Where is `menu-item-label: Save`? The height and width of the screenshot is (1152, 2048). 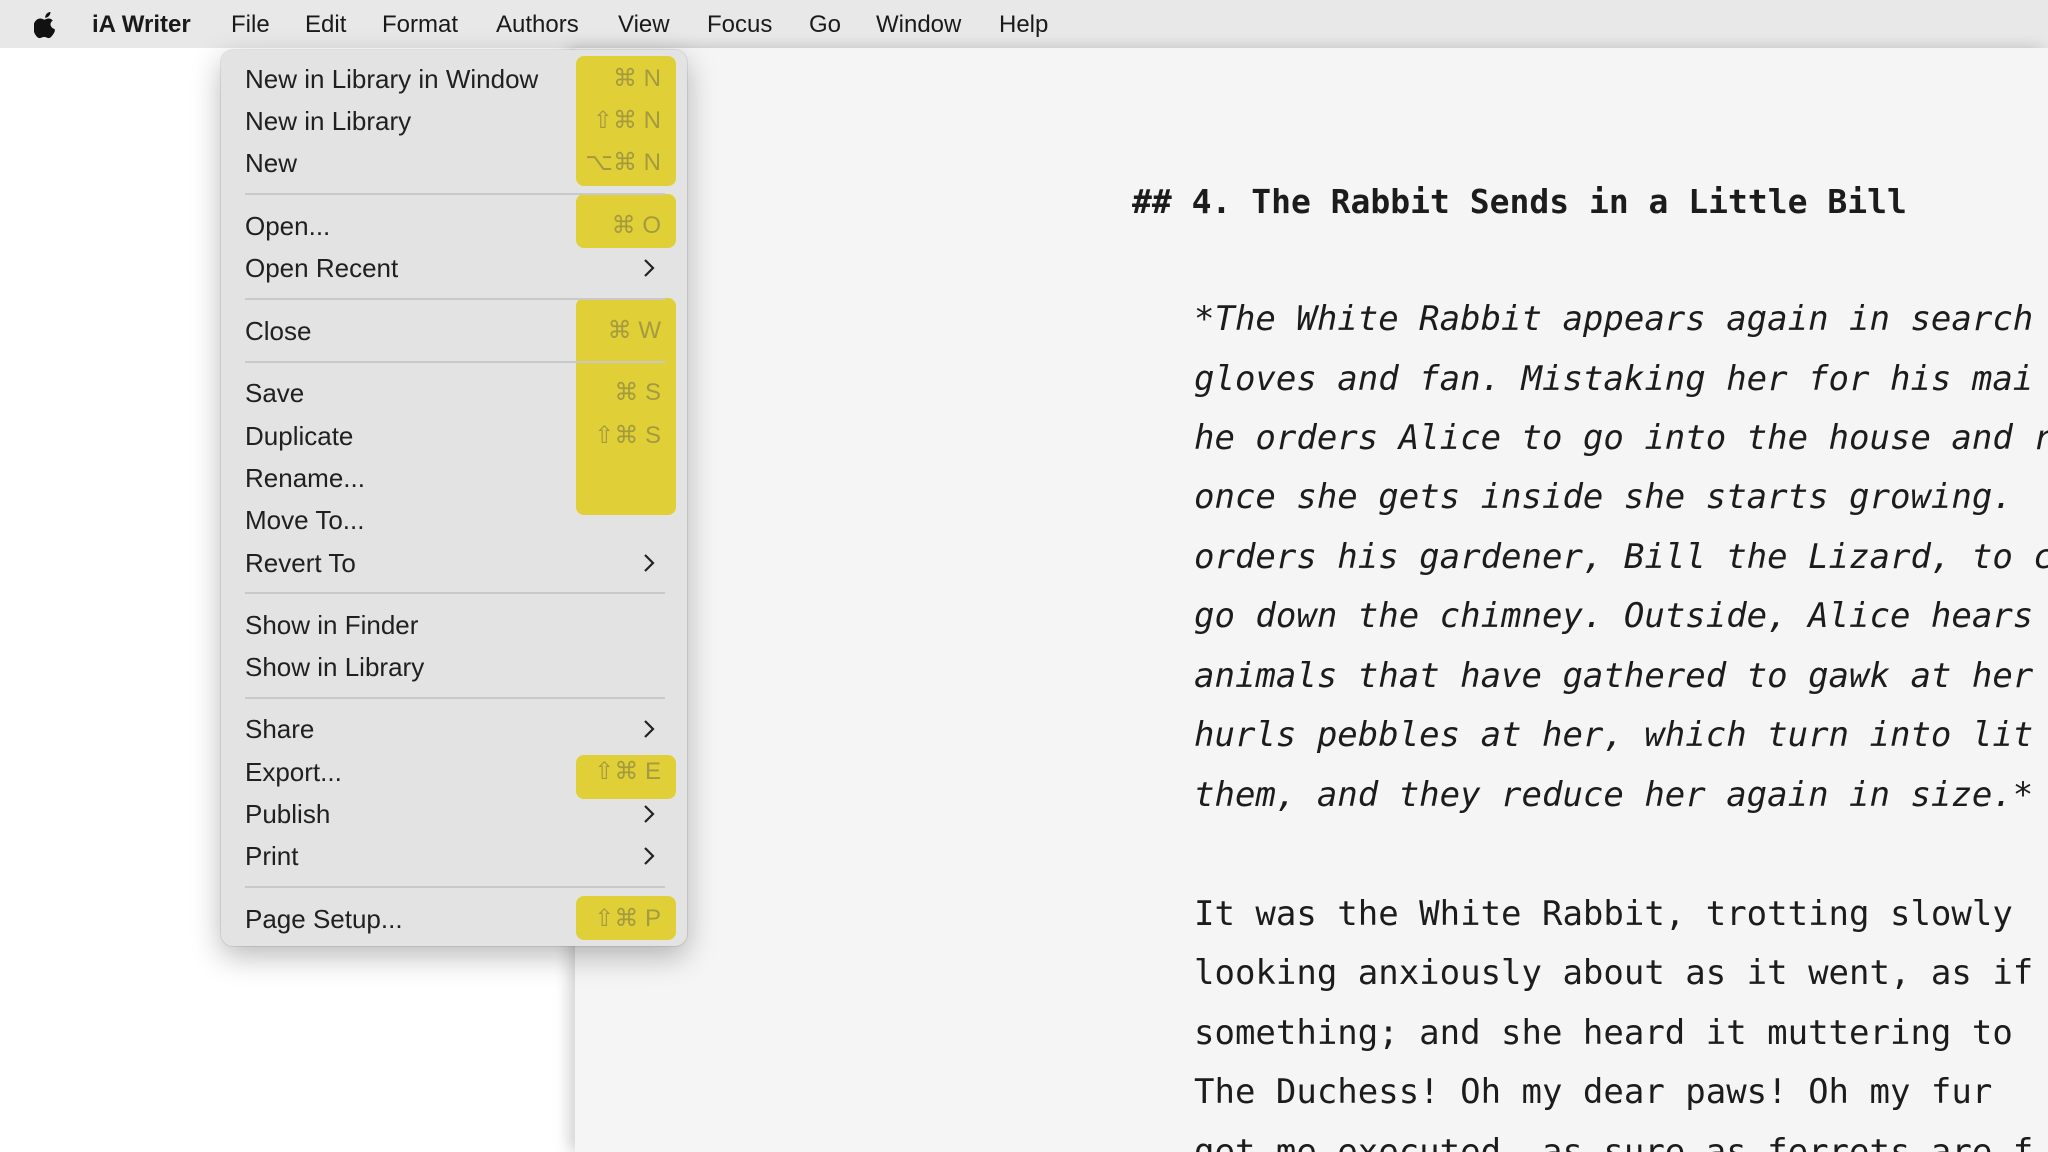 menu-item-label: Save is located at coordinates (275, 393).